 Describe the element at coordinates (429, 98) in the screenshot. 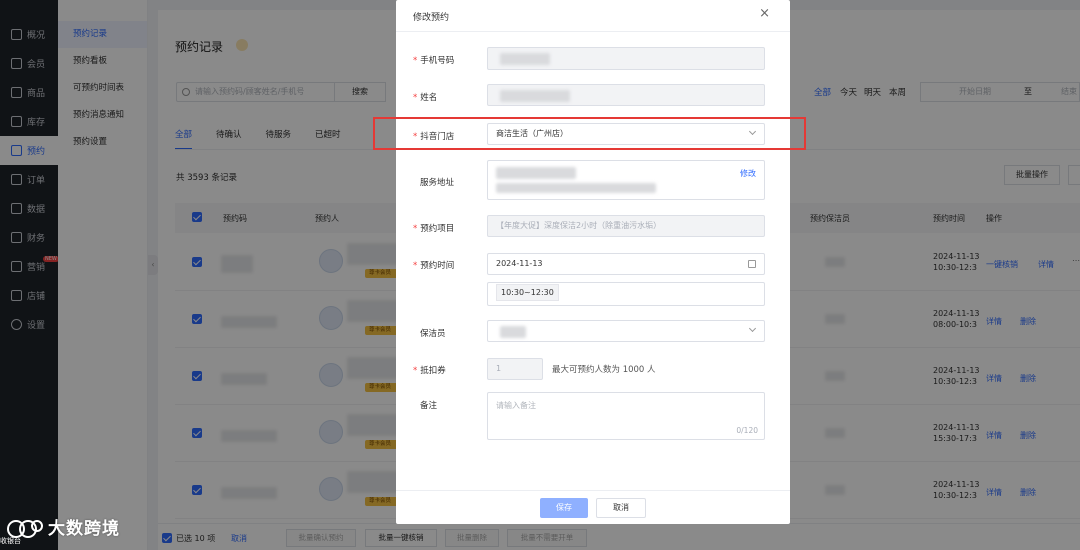

I see `name-label-text: 姓名` at that location.